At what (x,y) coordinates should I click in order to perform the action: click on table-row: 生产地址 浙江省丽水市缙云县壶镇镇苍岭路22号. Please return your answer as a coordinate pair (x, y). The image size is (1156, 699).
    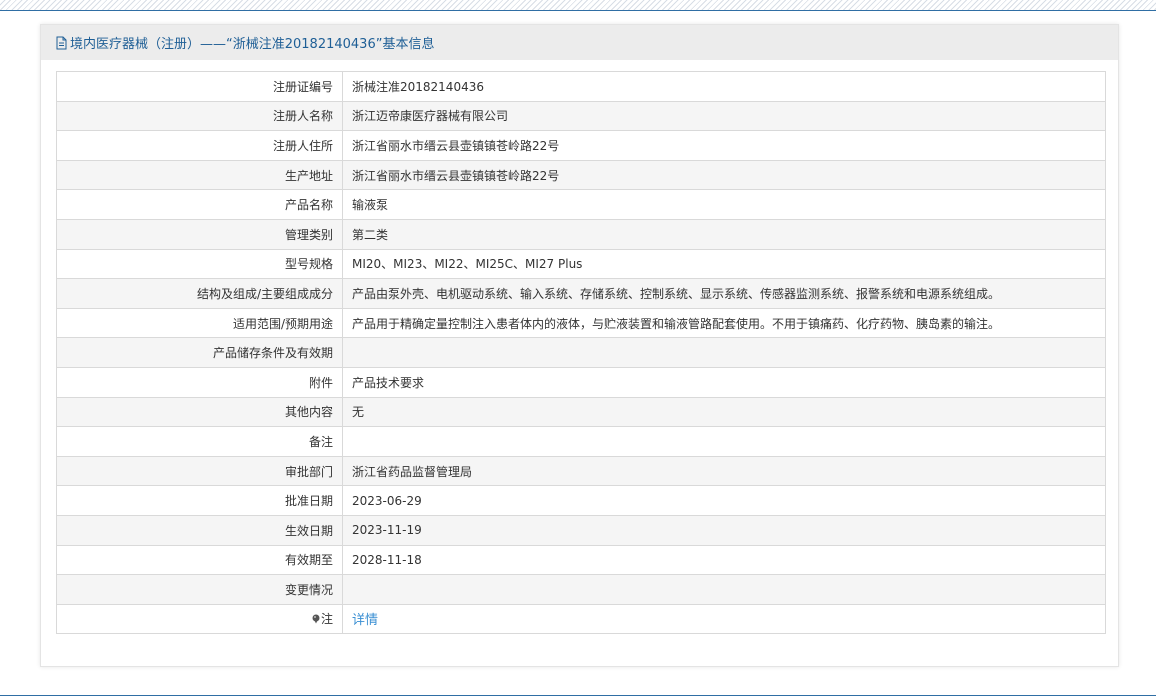
    Looking at the image, I should click on (581, 175).